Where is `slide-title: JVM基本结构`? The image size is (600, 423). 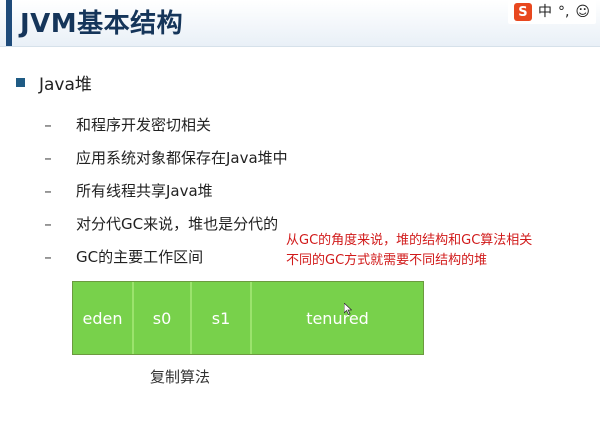
slide-title: JVM基本结构 is located at coordinates (102, 24).